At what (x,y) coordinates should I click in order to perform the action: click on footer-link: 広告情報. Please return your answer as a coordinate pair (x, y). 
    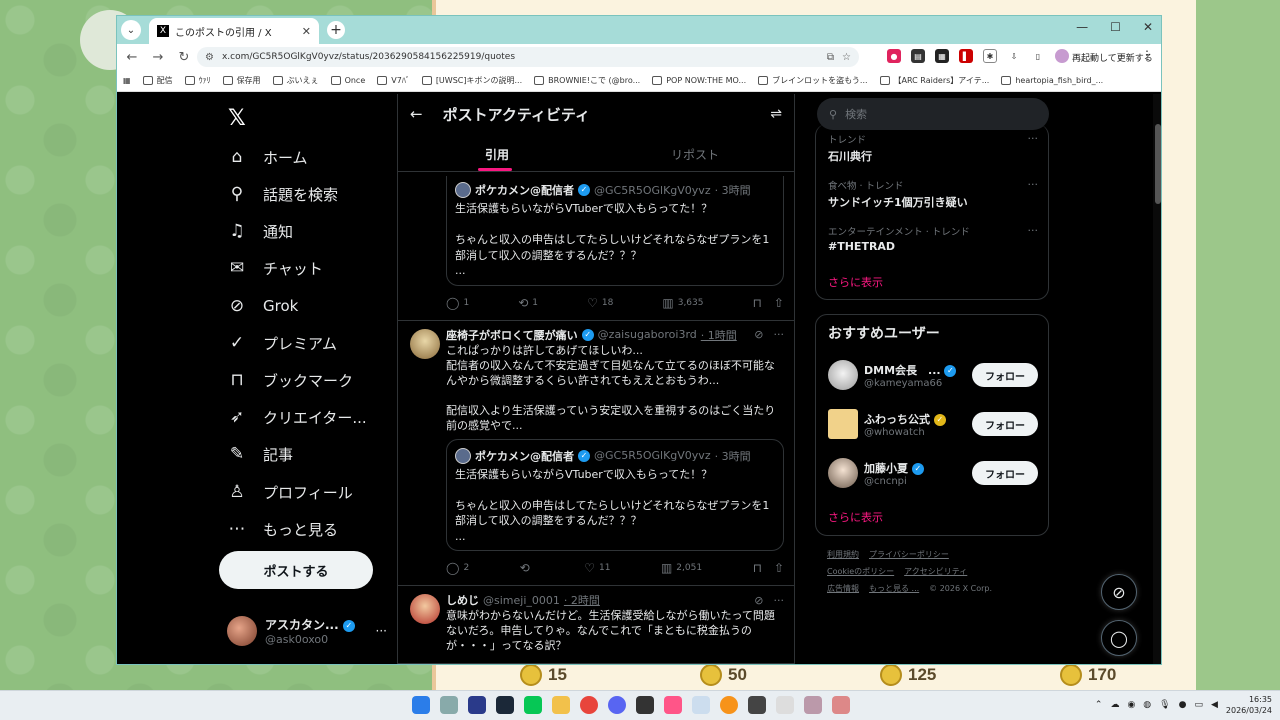
    Looking at the image, I should click on (843, 588).